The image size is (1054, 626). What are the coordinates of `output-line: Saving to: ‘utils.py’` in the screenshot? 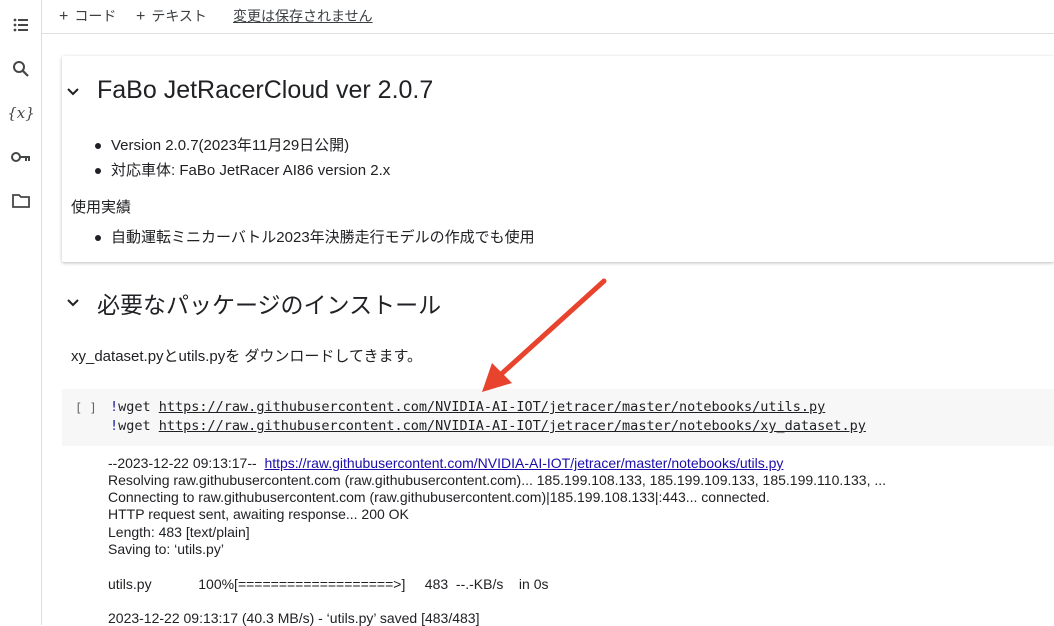 It's located at (166, 549).